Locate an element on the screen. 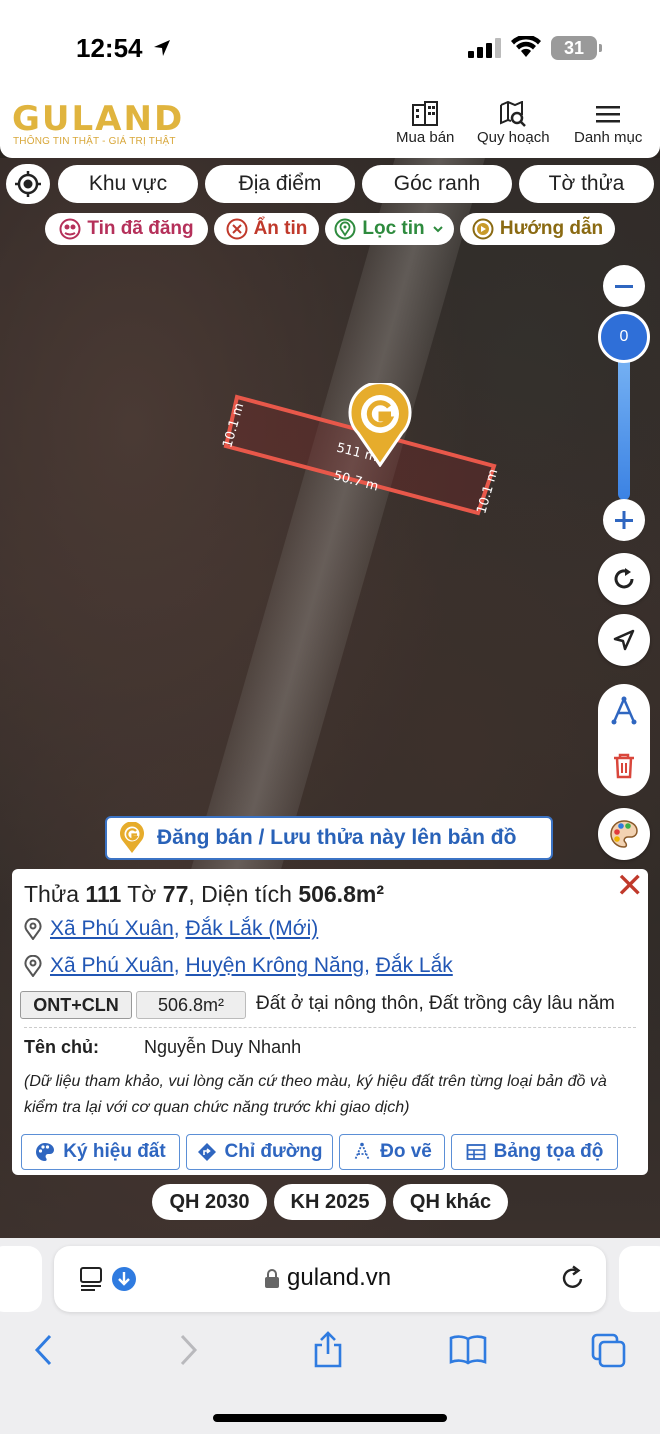 The height and width of the screenshot is (1434, 660). reader-download-icon is located at coordinates (109, 1279).